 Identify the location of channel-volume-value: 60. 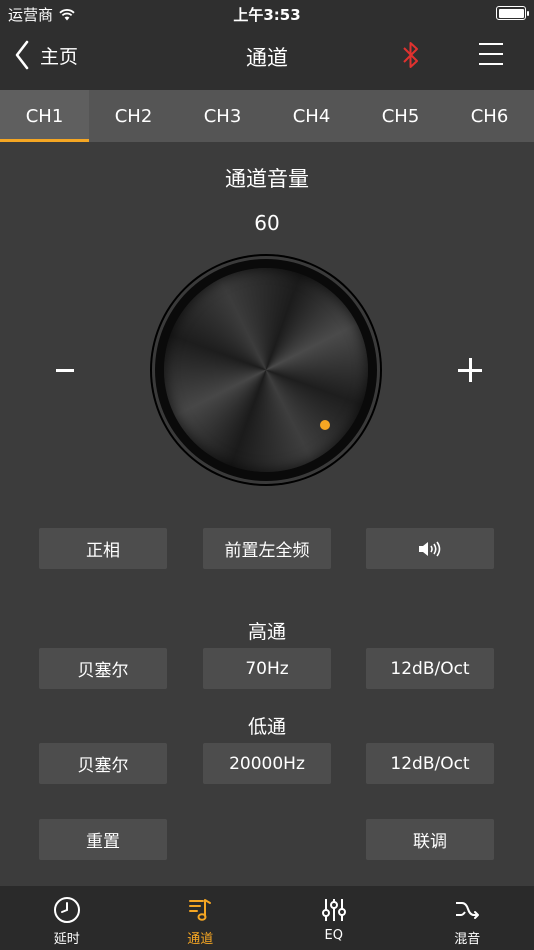
(267, 223).